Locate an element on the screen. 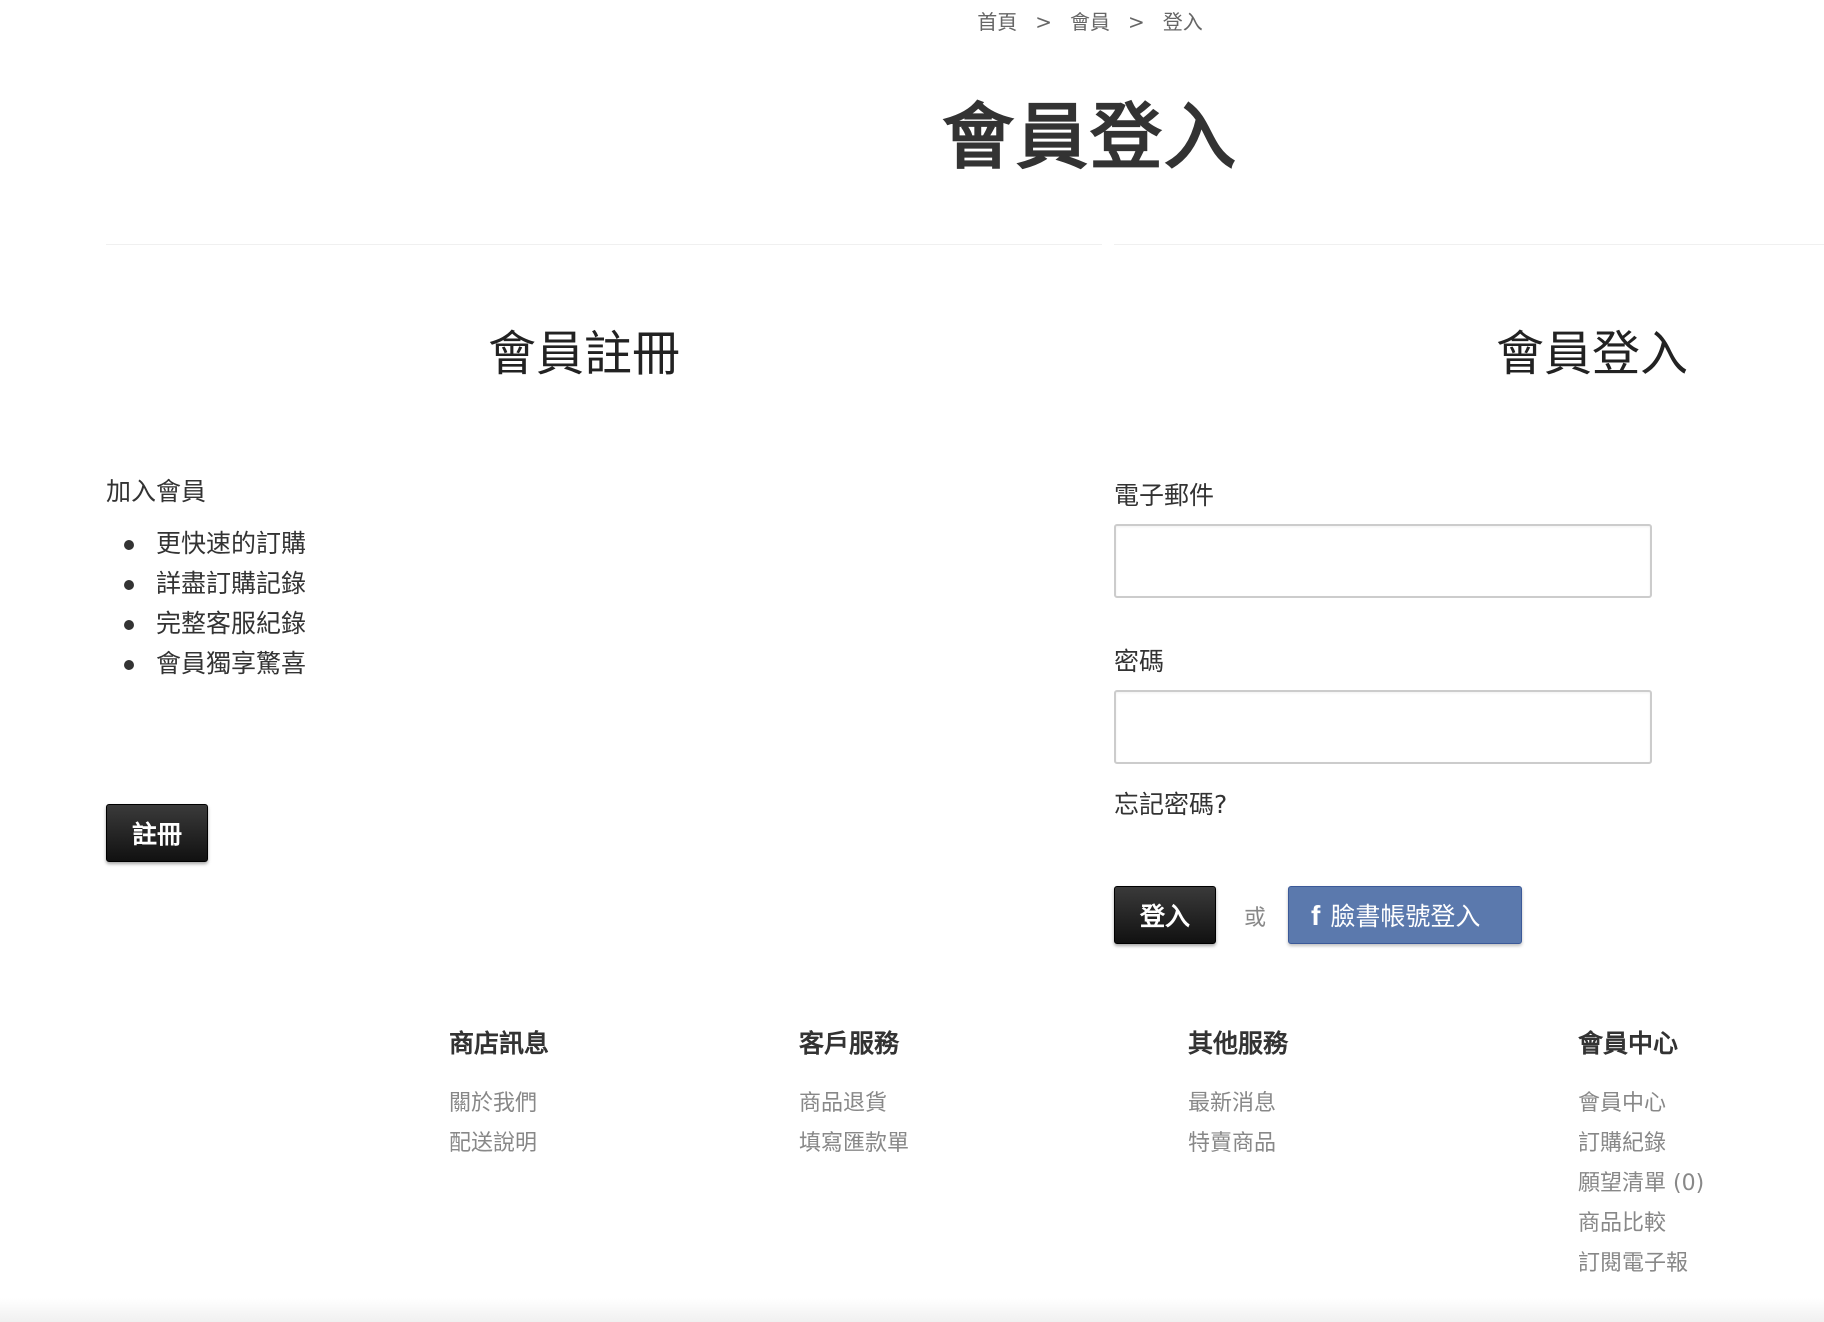 Image resolution: width=1824 pixels, height=1322 pixels. register-button: 註冊 is located at coordinates (157, 833).